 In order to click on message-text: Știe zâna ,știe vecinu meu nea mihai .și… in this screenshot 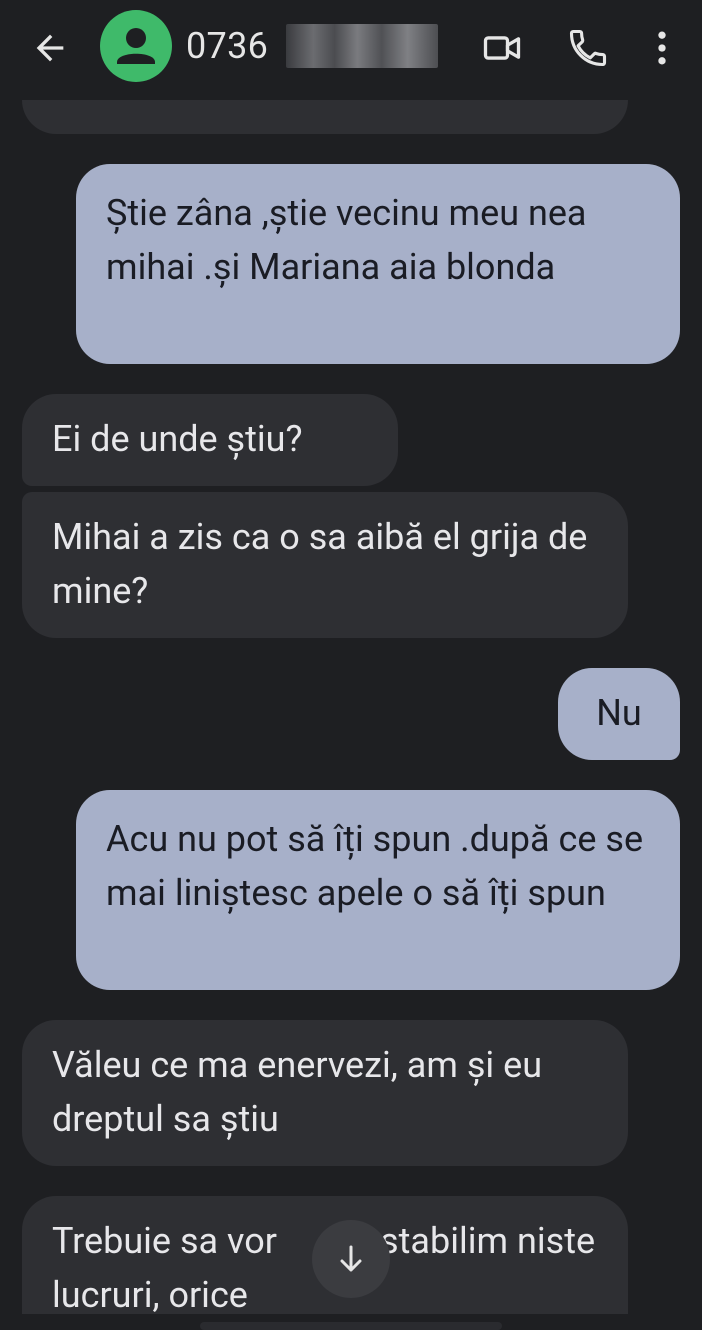, I will do `click(346, 240)`.